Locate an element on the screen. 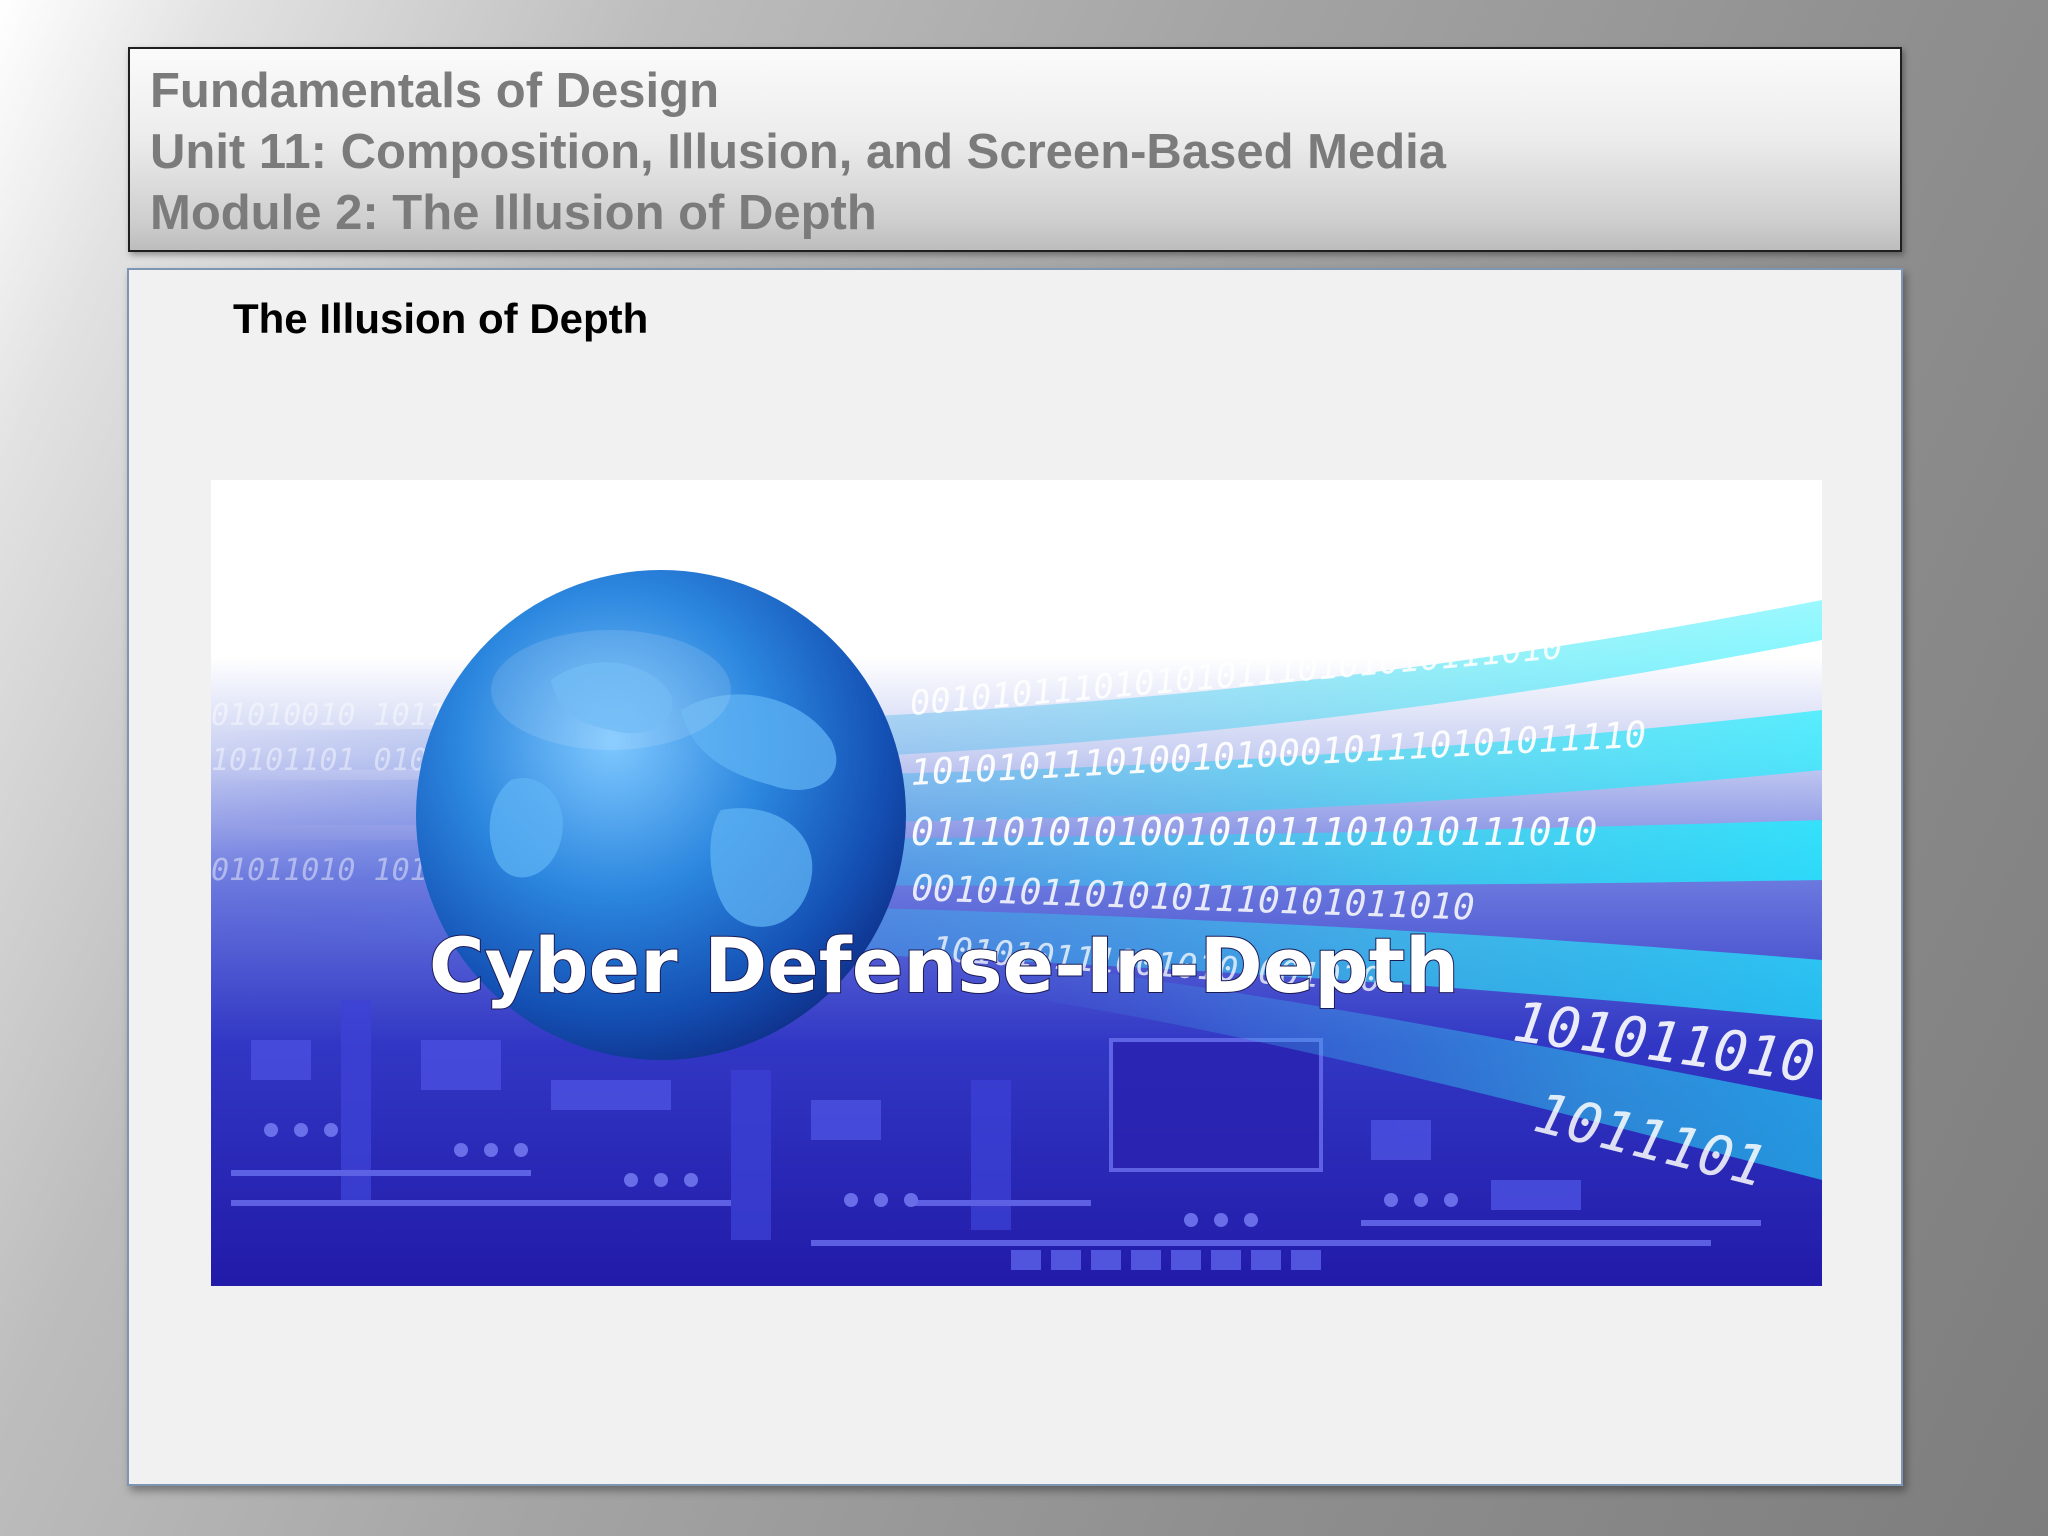  svg-text: 011101010100101011101010111010 is located at coordinates (1254, 832).